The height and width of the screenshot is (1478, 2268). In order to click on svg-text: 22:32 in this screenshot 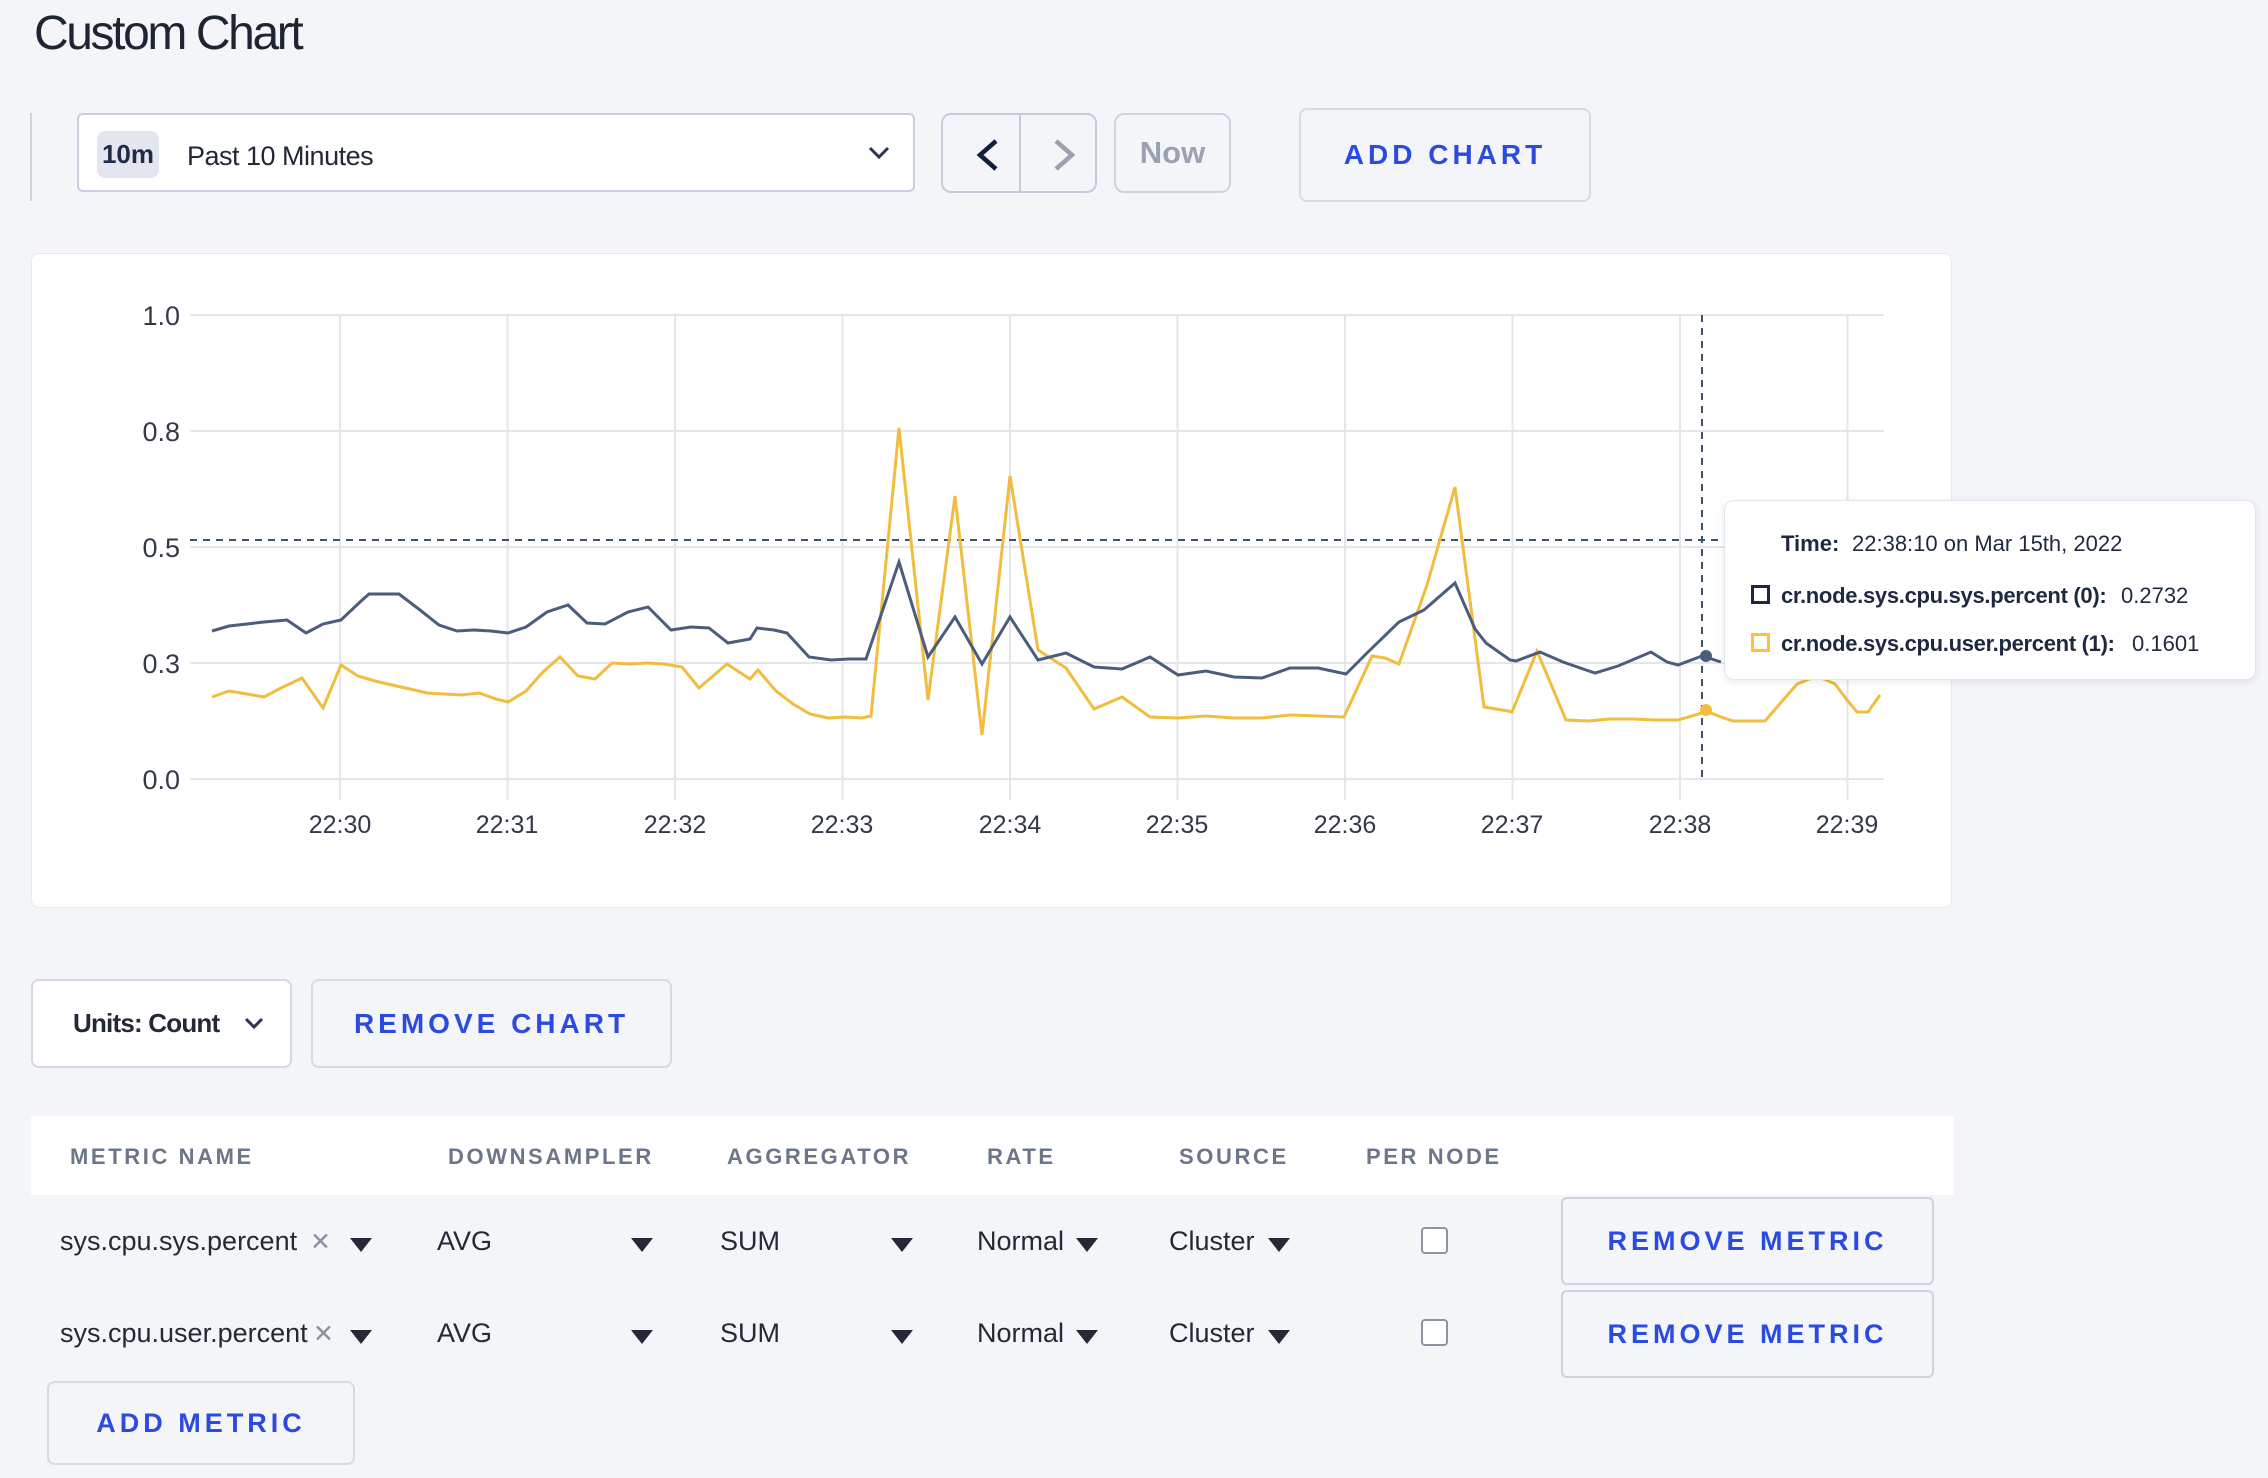, I will do `click(675, 825)`.